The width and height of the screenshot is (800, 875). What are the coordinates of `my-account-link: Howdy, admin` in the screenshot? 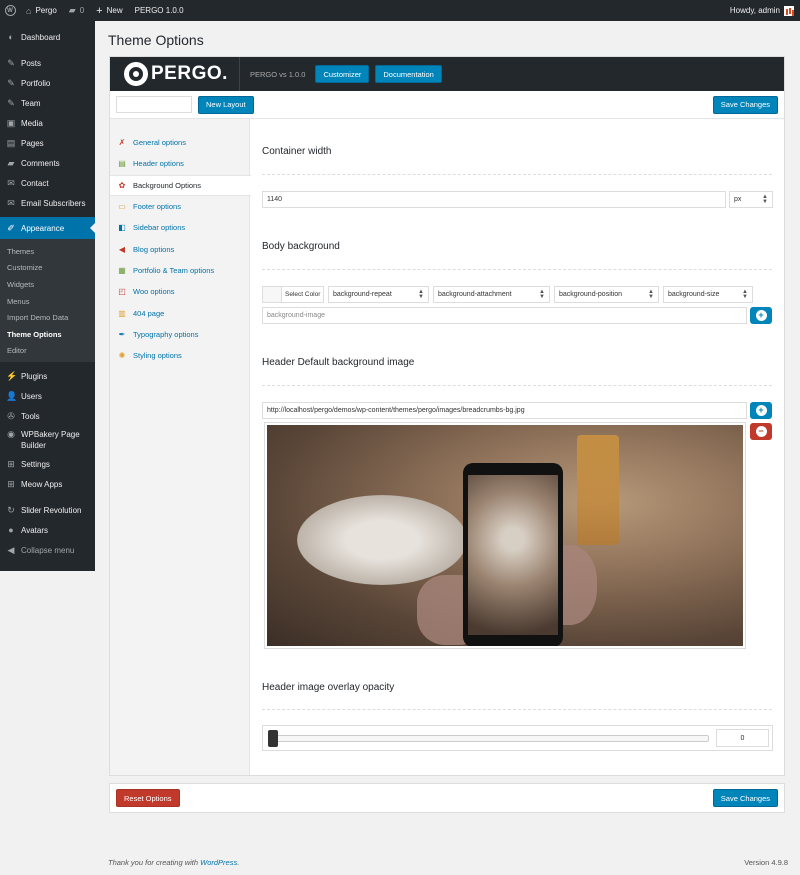 It's located at (762, 10).